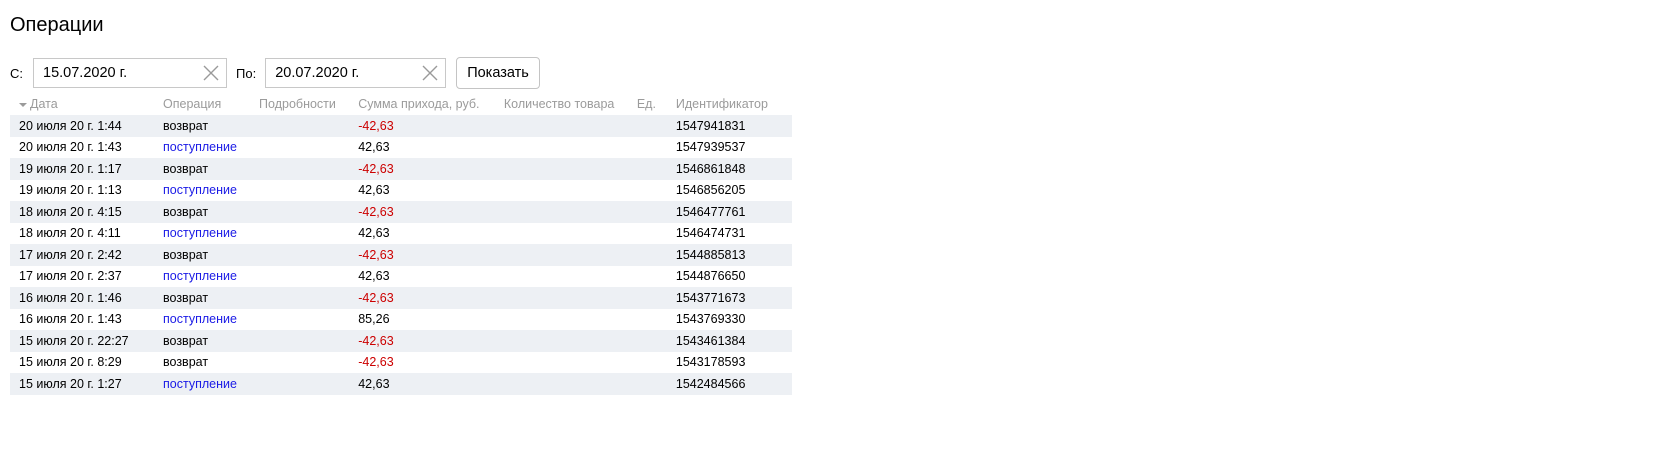  What do you see at coordinates (115, 73) in the screenshot?
I see `from-date-value: 15.07.2020 г.` at bounding box center [115, 73].